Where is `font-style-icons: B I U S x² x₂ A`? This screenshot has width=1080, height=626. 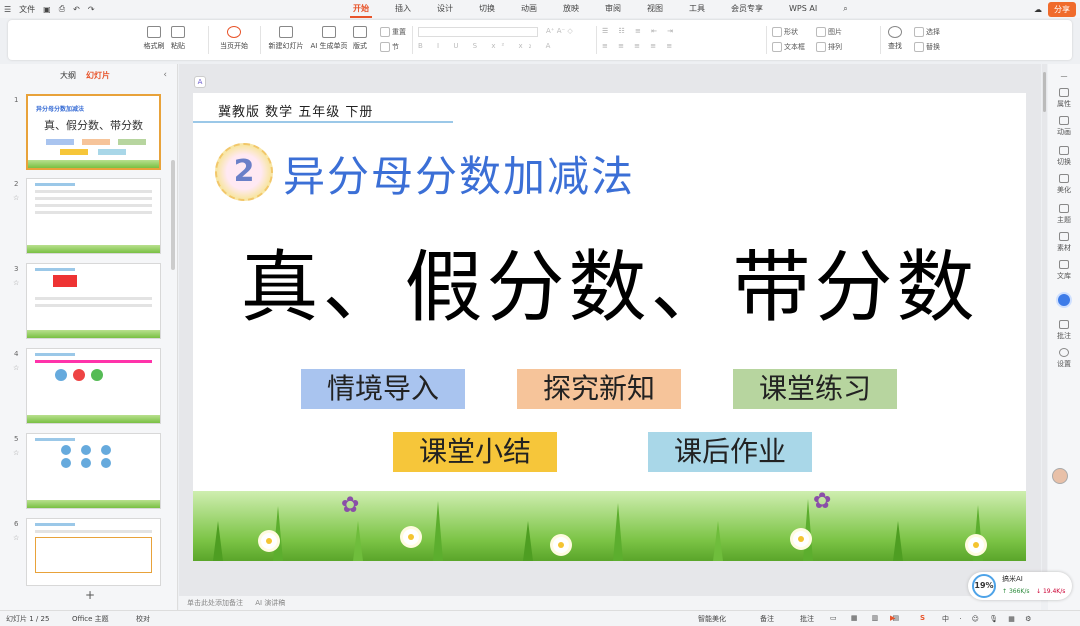 font-style-icons: B I U S x² x₂ A is located at coordinates (487, 46).